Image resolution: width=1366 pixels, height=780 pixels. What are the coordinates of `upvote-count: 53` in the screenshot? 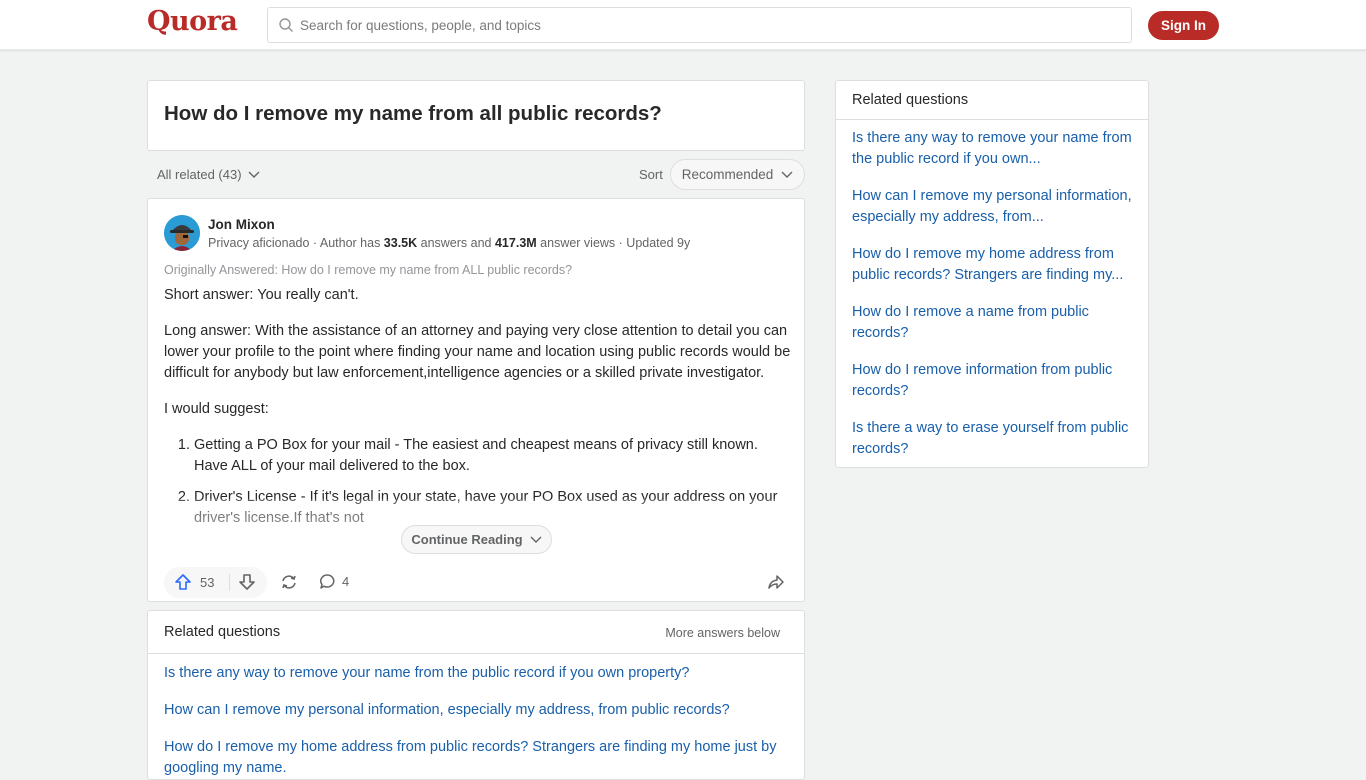 It's located at (207, 582).